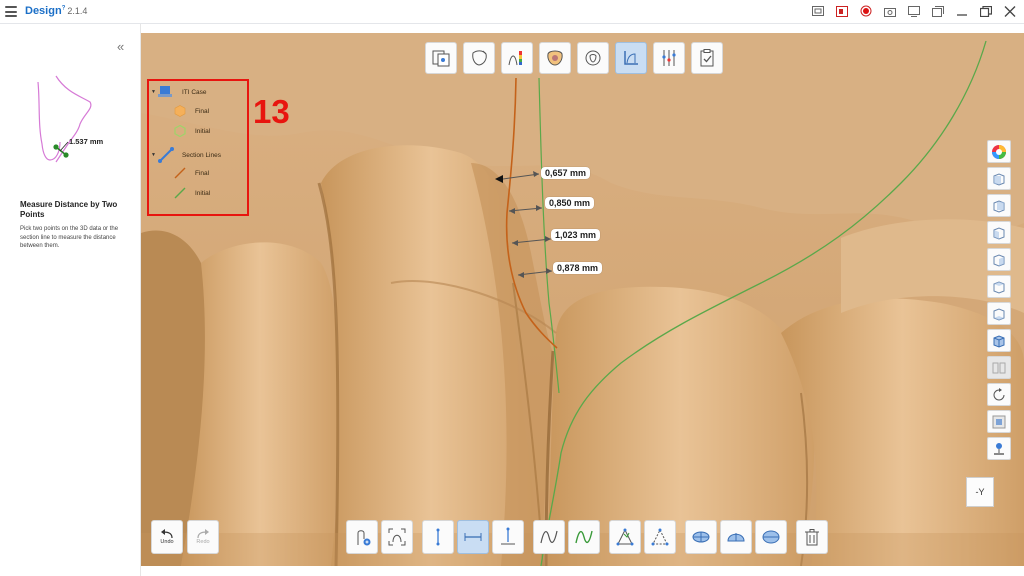 Image resolution: width=1024 pixels, height=576 pixels. What do you see at coordinates (866, 11) in the screenshot?
I see `record-icon` at bounding box center [866, 11].